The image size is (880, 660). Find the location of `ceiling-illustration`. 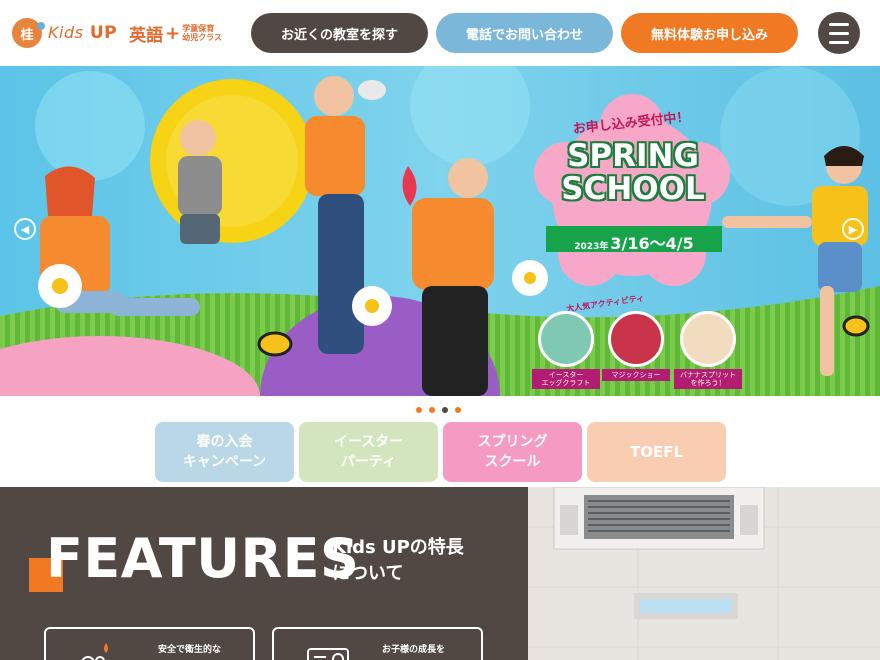

ceiling-illustration is located at coordinates (704, 573).